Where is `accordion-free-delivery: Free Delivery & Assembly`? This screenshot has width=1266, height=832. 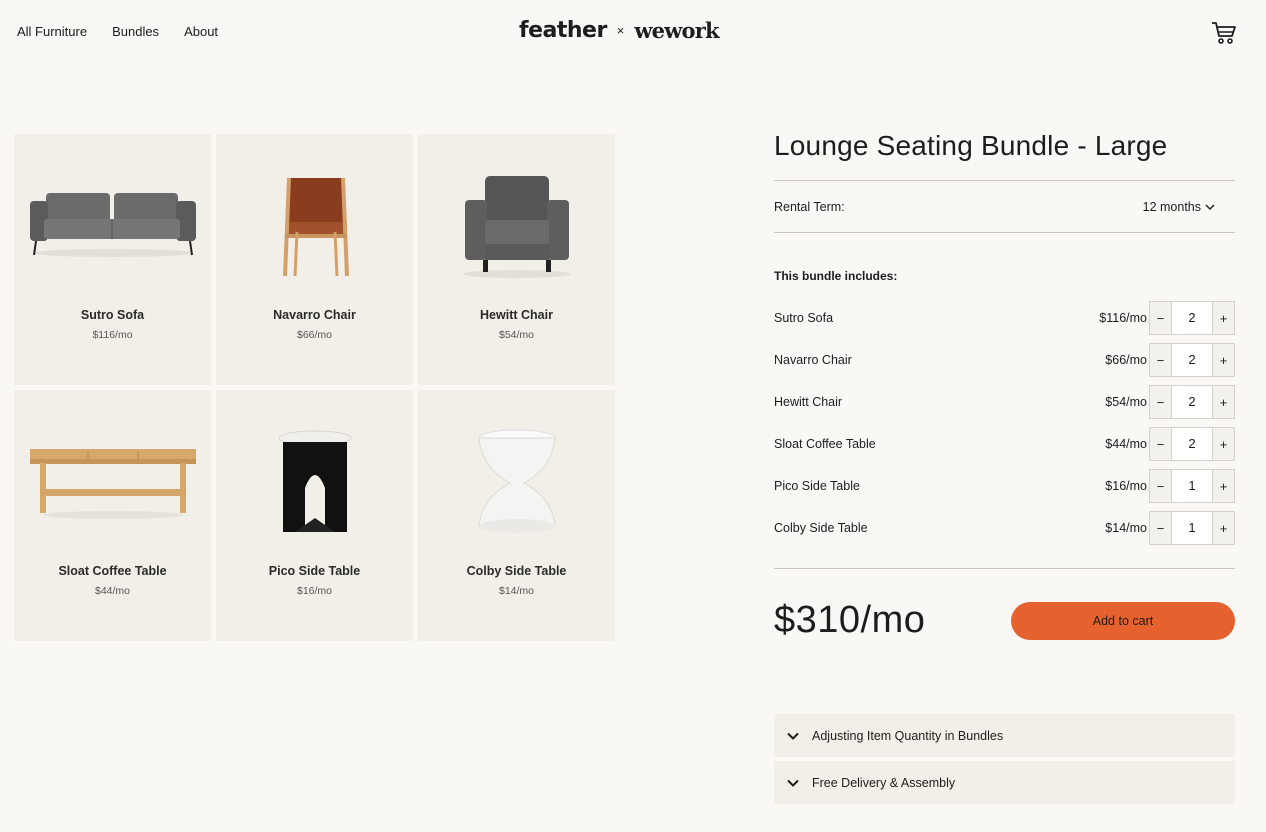 accordion-free-delivery: Free Delivery & Assembly is located at coordinates (1004, 782).